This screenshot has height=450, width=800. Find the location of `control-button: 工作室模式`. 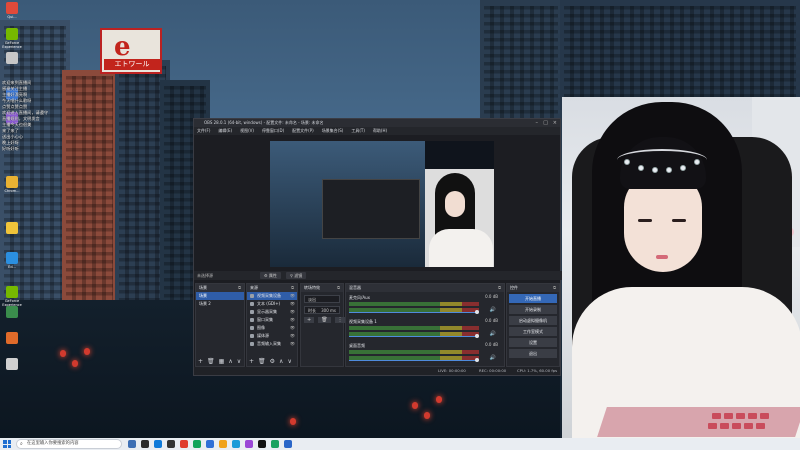

control-button: 工作室模式 is located at coordinates (533, 331).